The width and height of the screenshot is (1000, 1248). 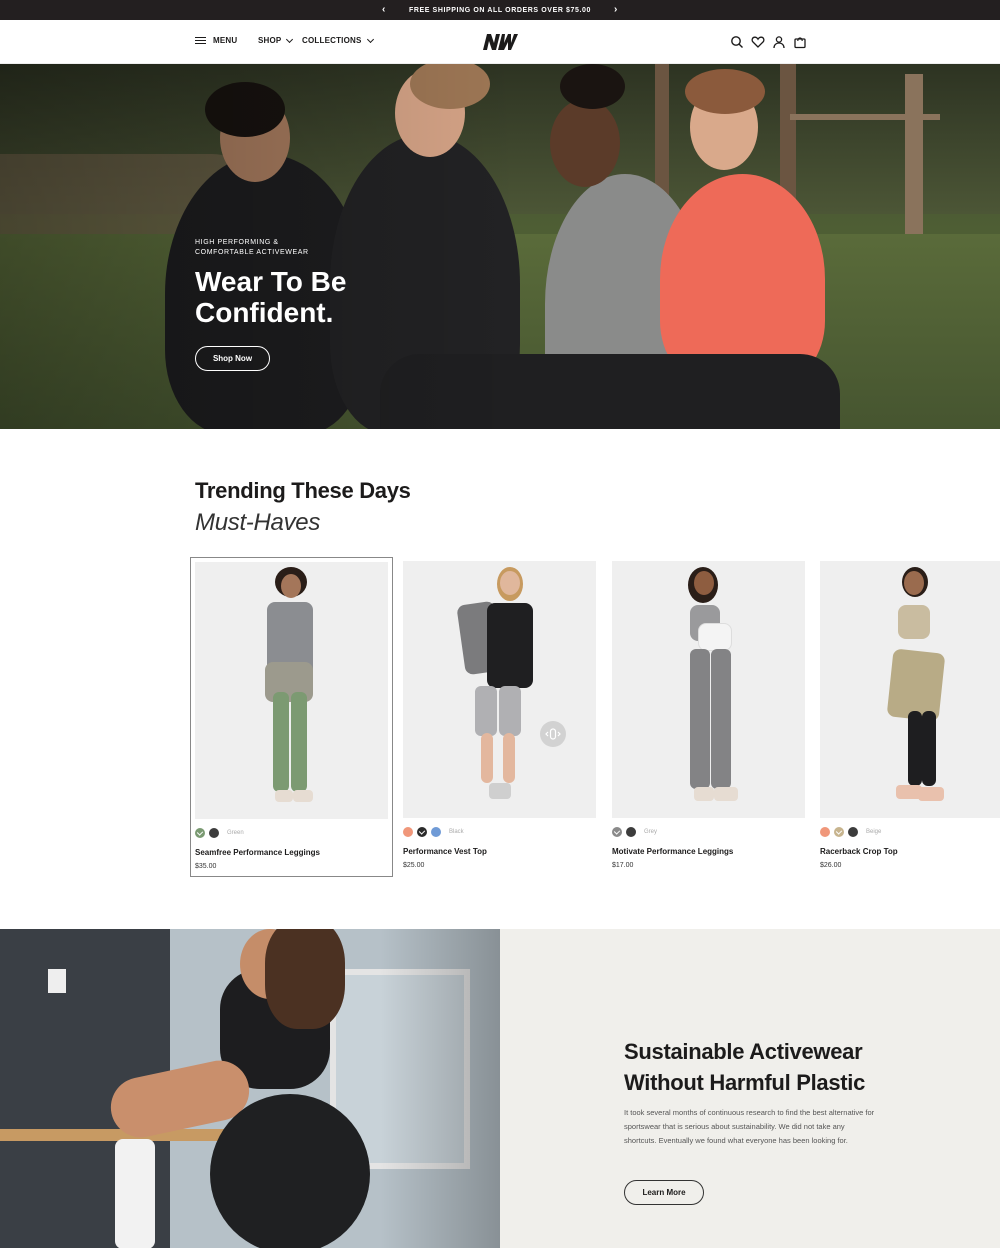 I want to click on product-price: $35.00, so click(x=206, y=866).